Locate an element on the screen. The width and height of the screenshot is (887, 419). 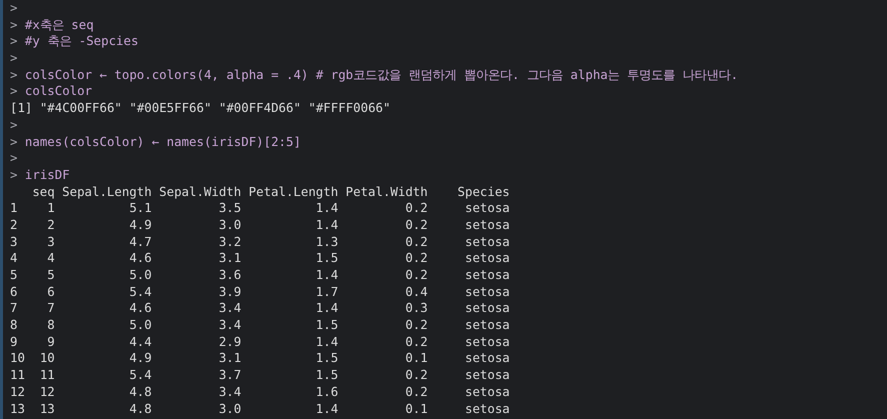
table-cell: 2.9 is located at coordinates (230, 341).